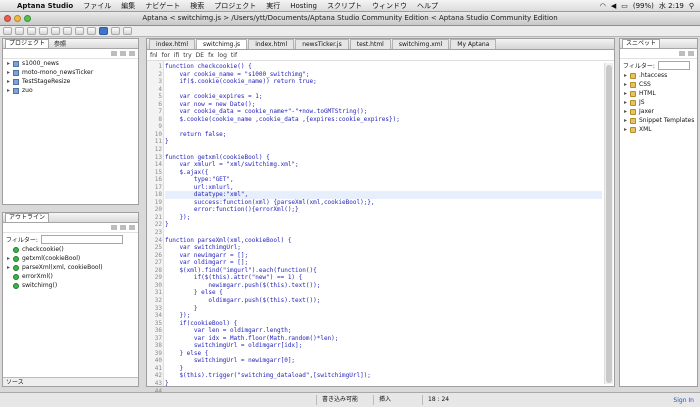  Describe the element at coordinates (378, 225) in the screenshot. I see `code-line: 22}` at that location.